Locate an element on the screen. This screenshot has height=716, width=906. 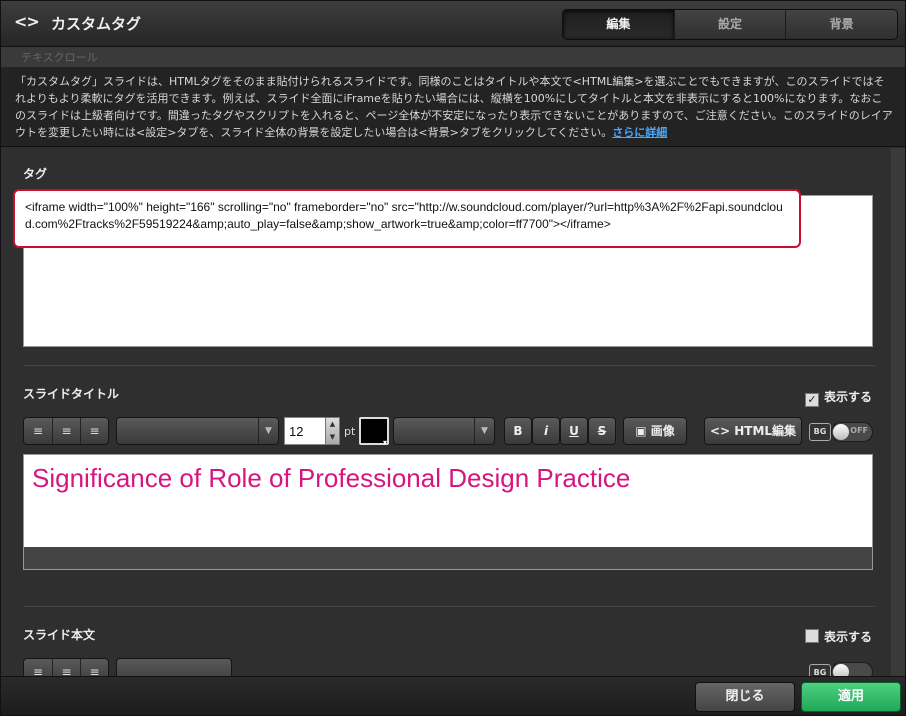
body-show-checkbox: 表示する is located at coordinates (838, 636).